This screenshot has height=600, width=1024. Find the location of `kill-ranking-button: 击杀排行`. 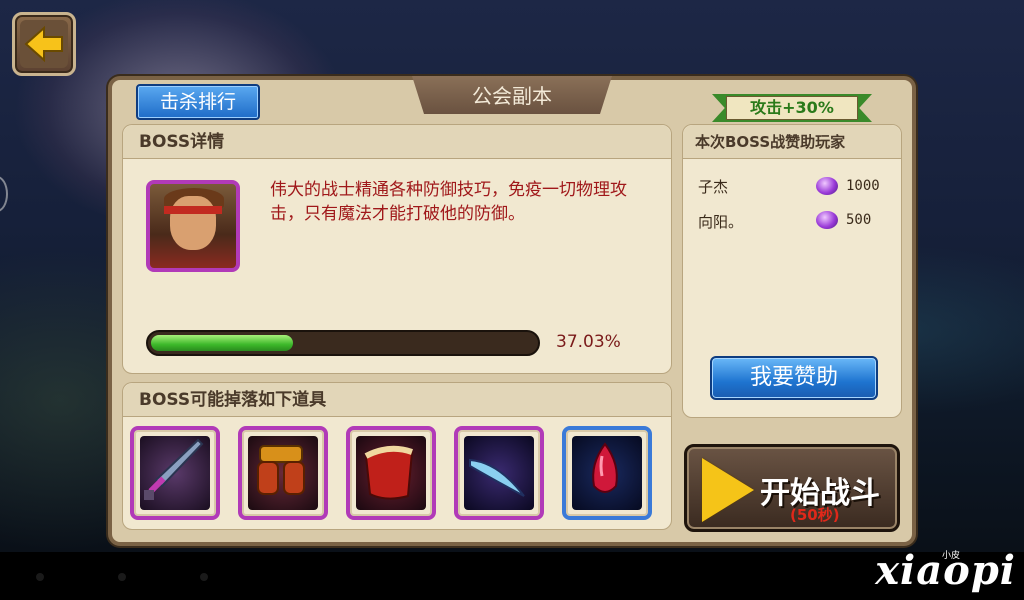

kill-ranking-button: 击杀排行 is located at coordinates (198, 102).